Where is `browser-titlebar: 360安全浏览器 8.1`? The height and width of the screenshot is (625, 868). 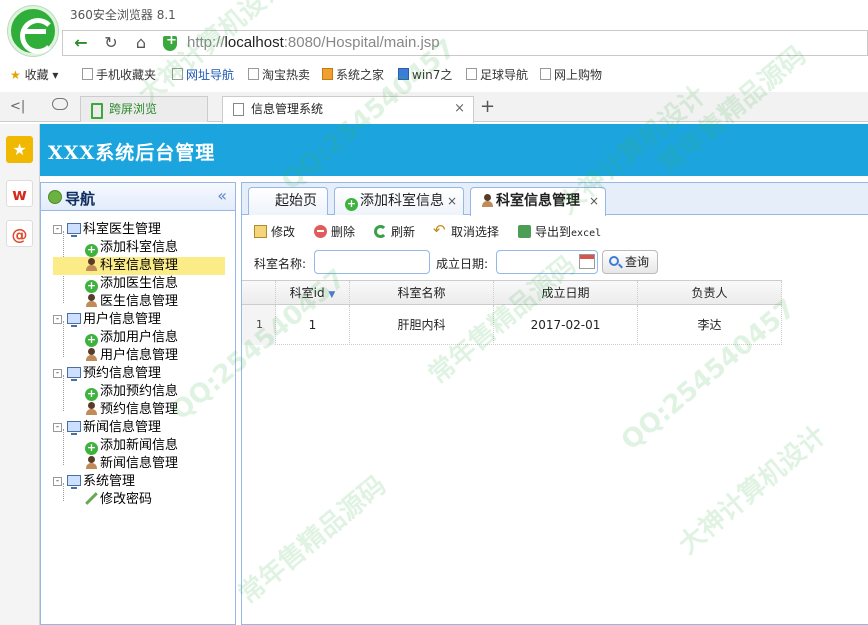 browser-titlebar: 360安全浏览器 8.1 is located at coordinates (434, 14).